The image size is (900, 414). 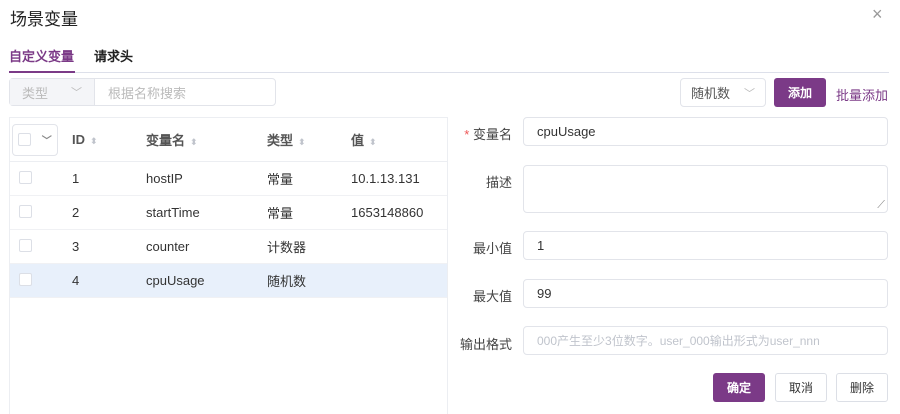 What do you see at coordinates (166, 140) in the screenshot?
I see `column-header-label: 变量名` at bounding box center [166, 140].